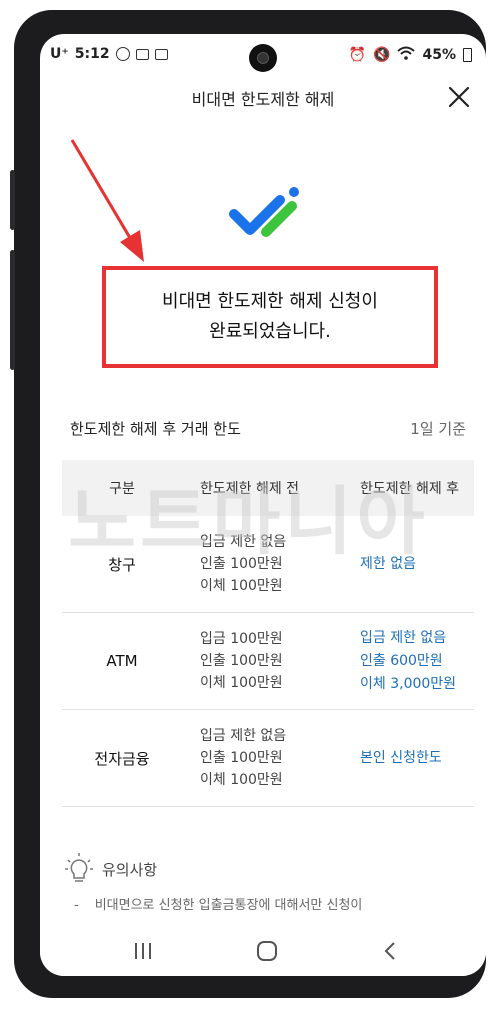 This screenshot has height=1009, width=500. I want to click on recent-apps-button, so click(143, 951).